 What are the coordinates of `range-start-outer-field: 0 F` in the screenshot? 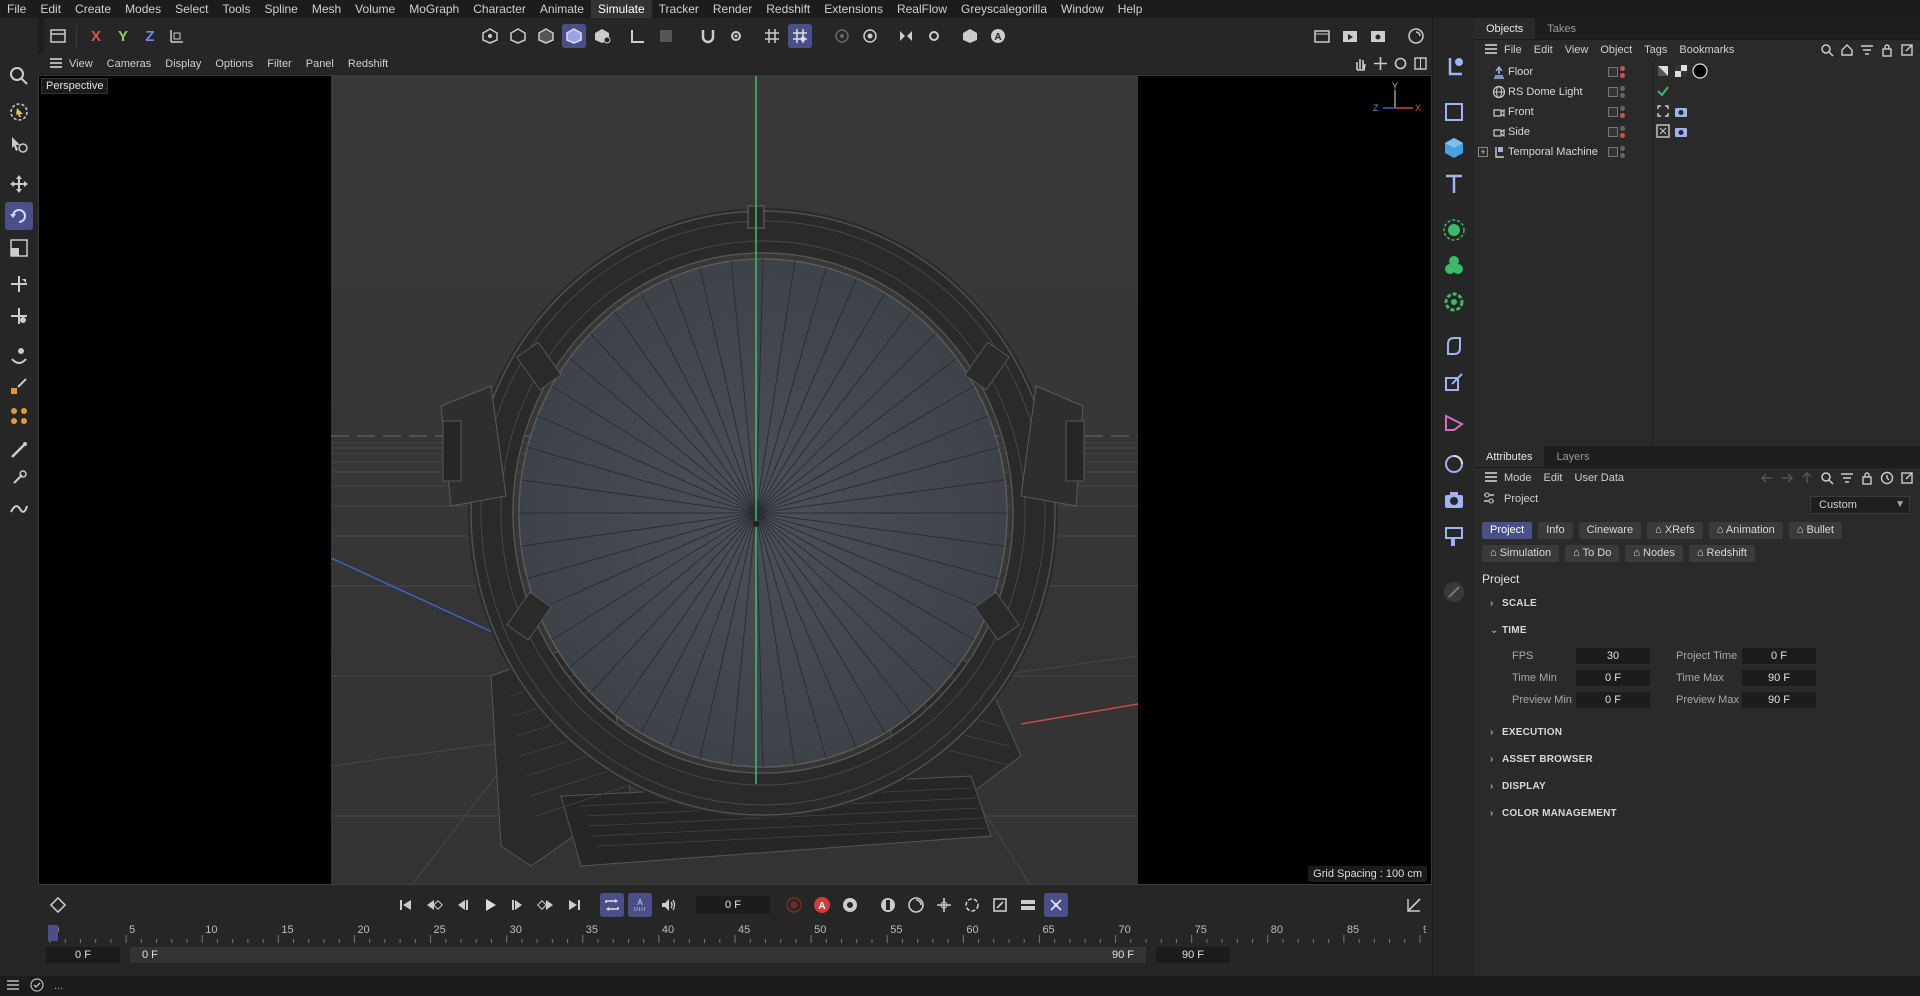 It's located at (83, 955).